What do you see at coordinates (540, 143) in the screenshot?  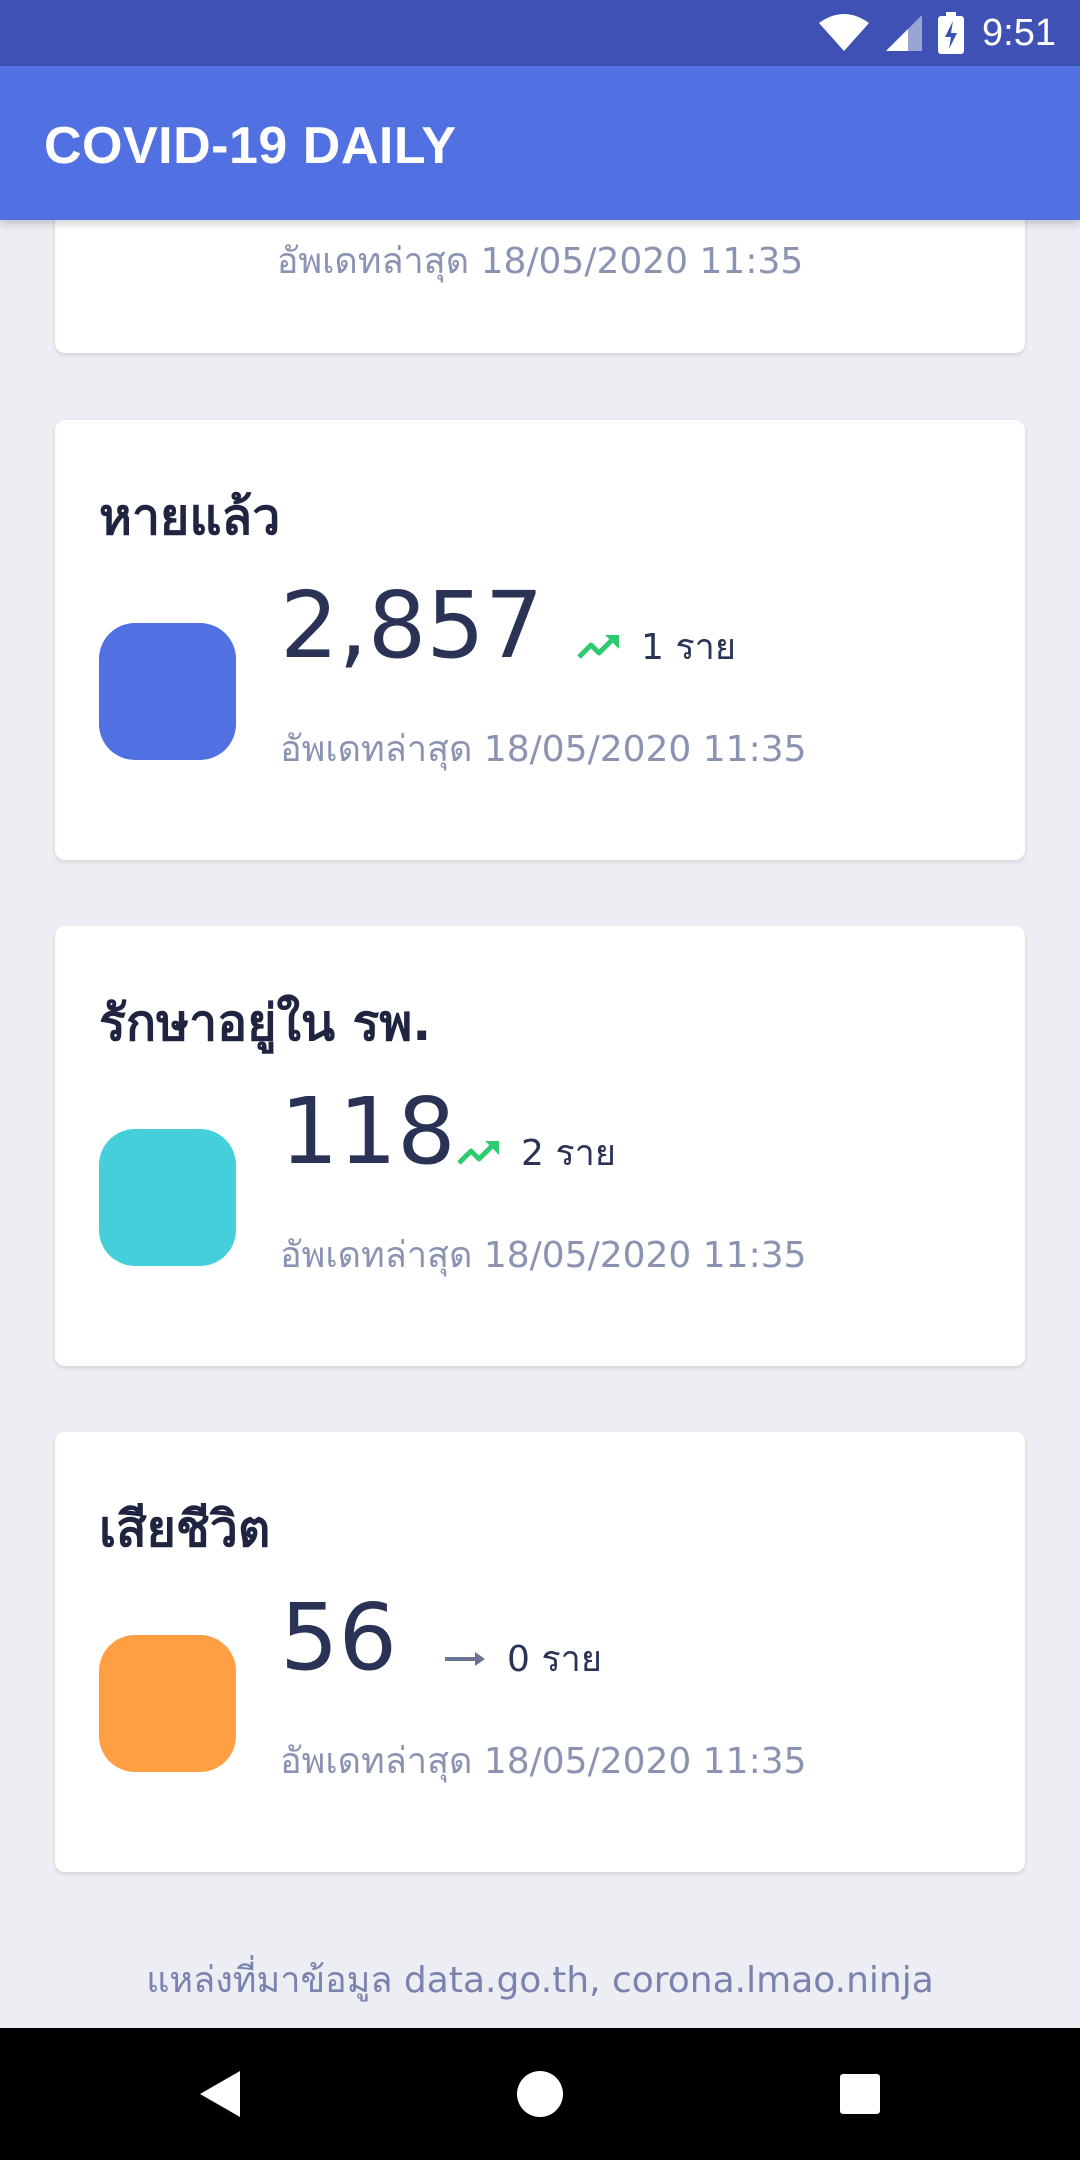 I see `app-bar: COVID-19 DAILY` at bounding box center [540, 143].